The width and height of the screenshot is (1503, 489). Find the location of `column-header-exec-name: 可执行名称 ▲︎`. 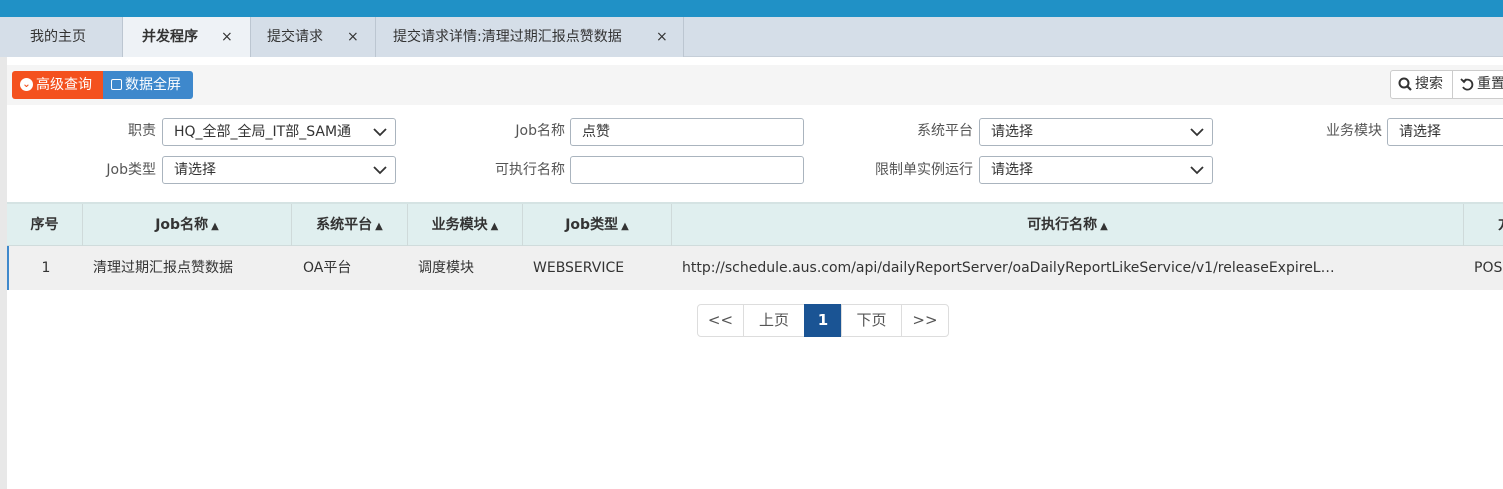

column-header-exec-name: 可执行名称 ▲︎ is located at coordinates (1068, 225).